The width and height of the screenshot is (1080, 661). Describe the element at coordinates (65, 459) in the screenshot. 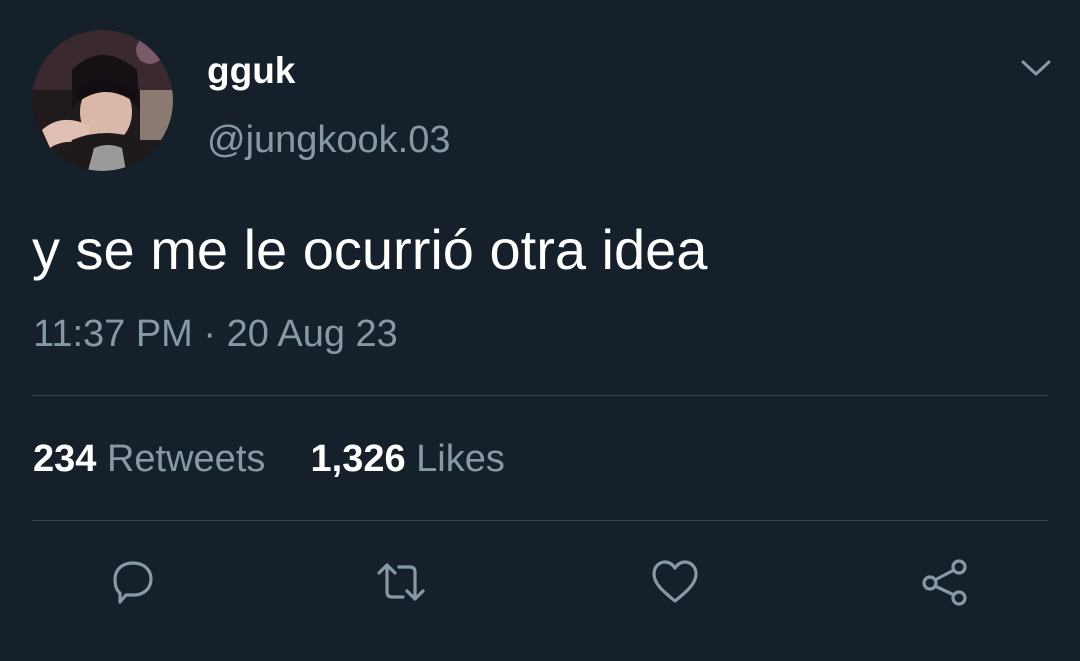

I see `retweets-count: 234` at that location.